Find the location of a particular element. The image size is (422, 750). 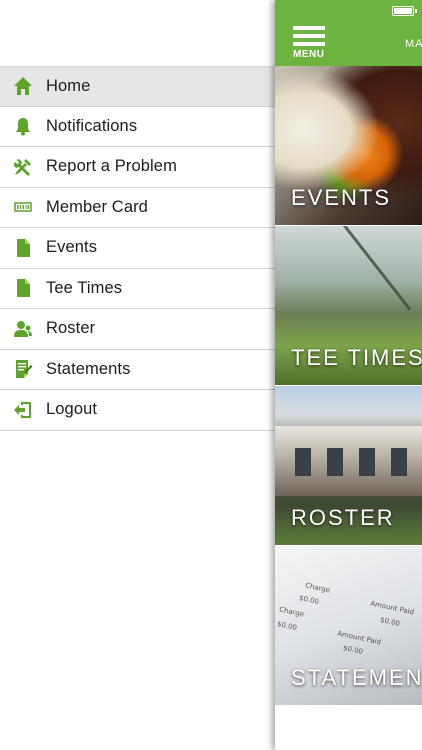

menu-item-label: Report a Problem is located at coordinates (111, 166).